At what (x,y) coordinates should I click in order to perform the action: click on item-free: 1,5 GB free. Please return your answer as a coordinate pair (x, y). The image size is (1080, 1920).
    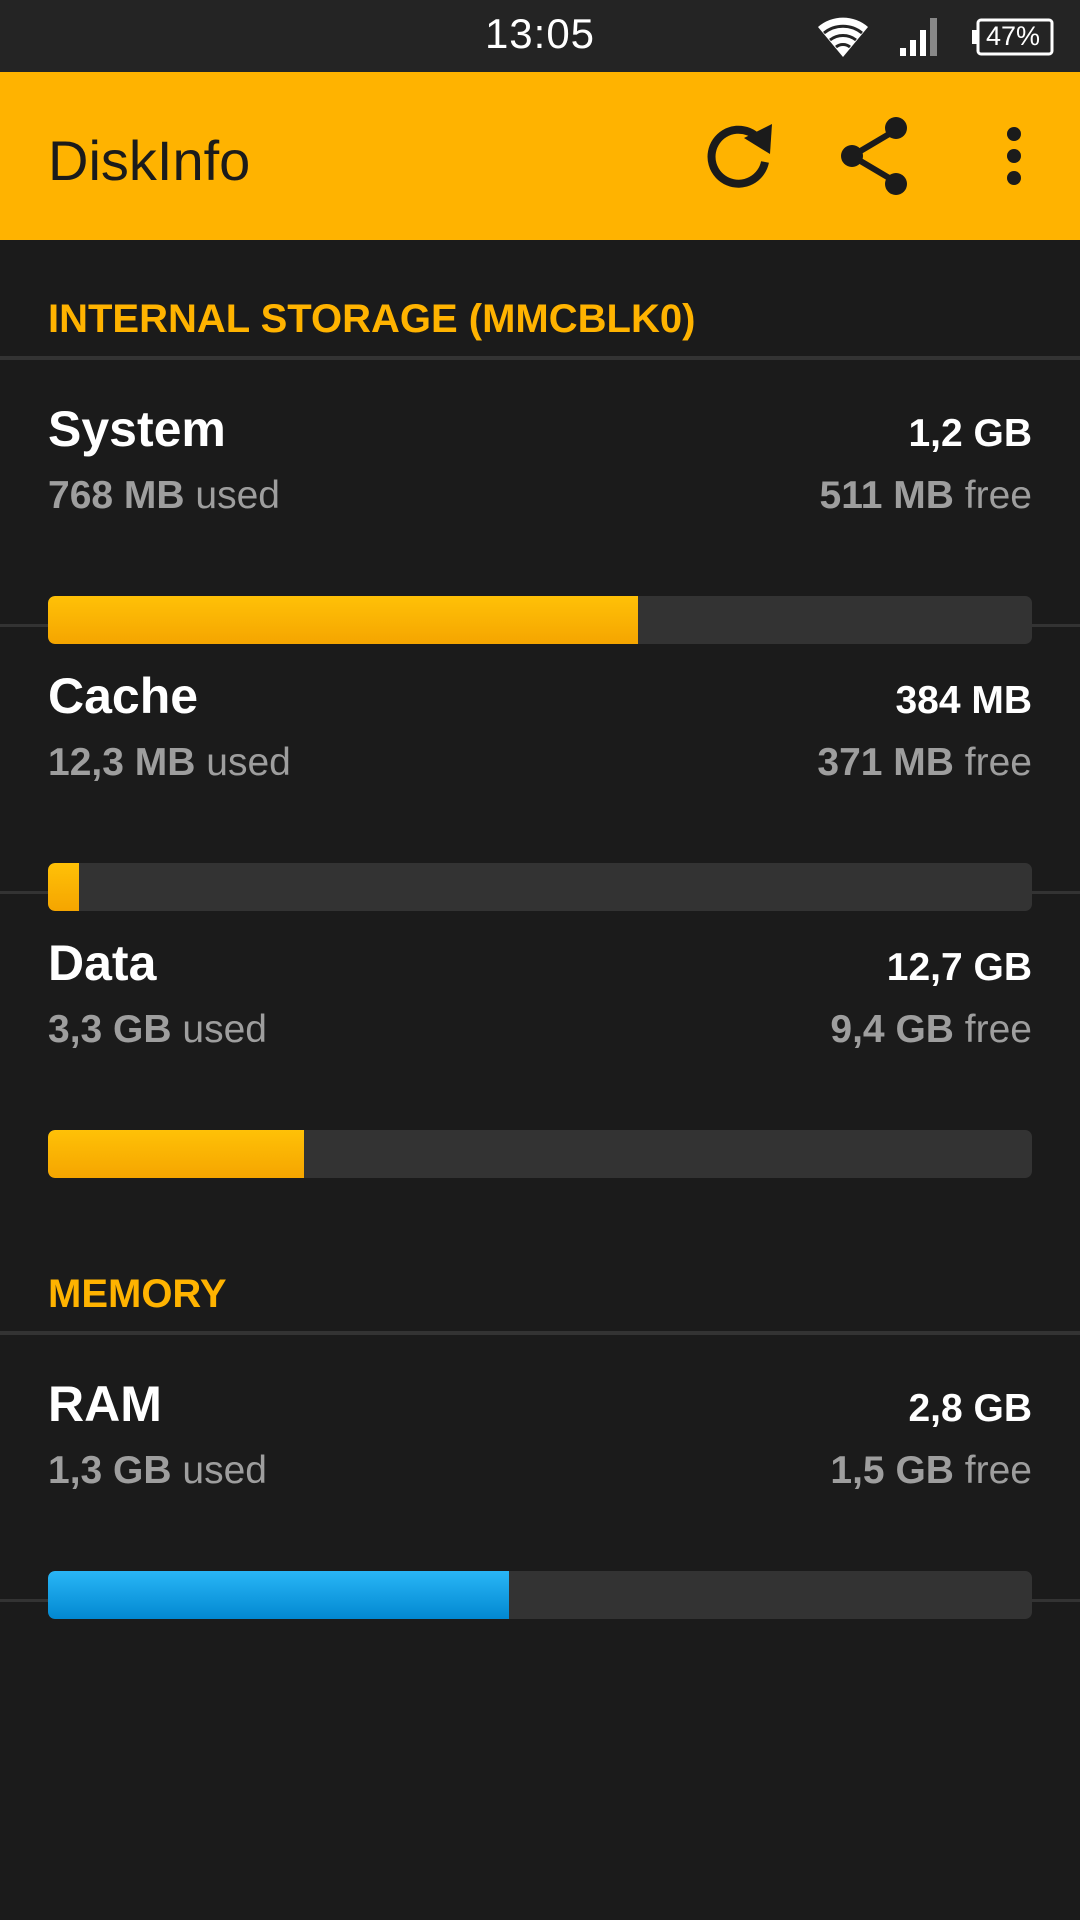
    Looking at the image, I should click on (931, 1471).